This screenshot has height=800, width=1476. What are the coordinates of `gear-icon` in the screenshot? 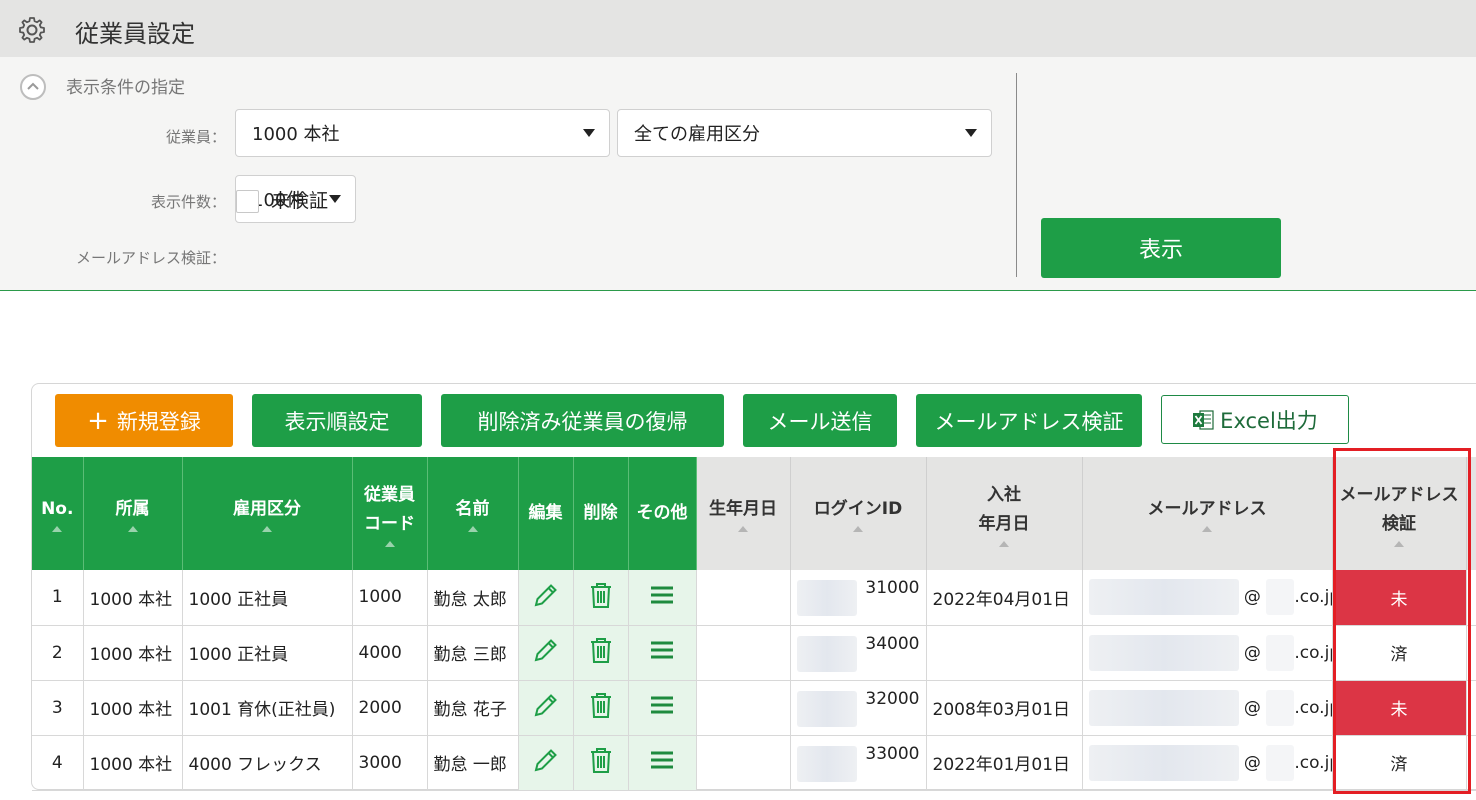 It's located at (32, 30).